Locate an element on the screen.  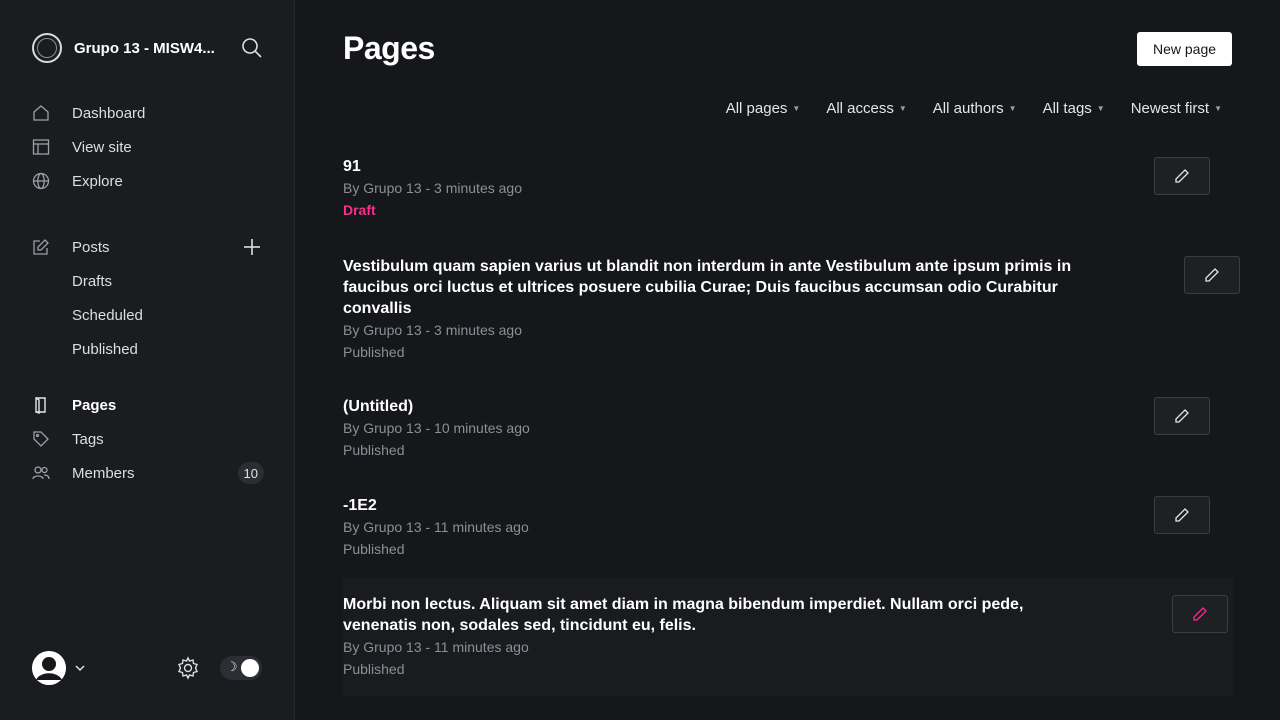
site-logo is located at coordinates (47, 48).